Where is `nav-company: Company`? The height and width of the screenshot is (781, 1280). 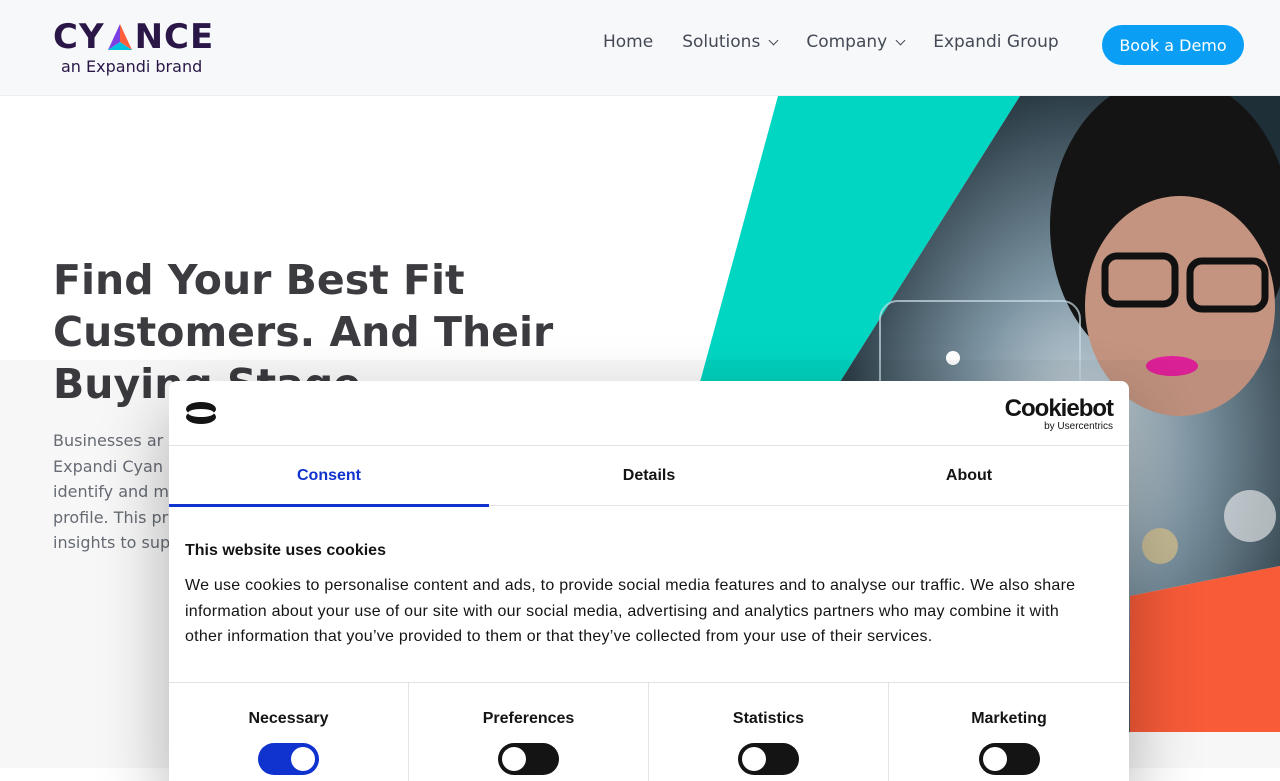 nav-company: Company is located at coordinates (856, 42).